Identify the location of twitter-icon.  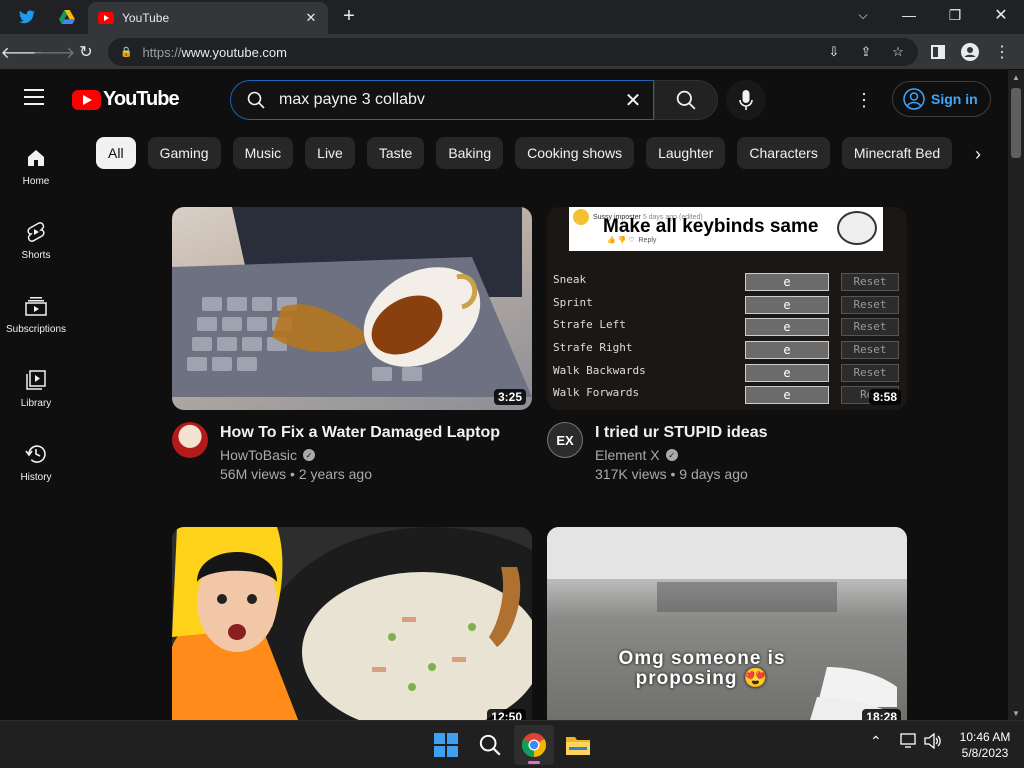
(27, 17).